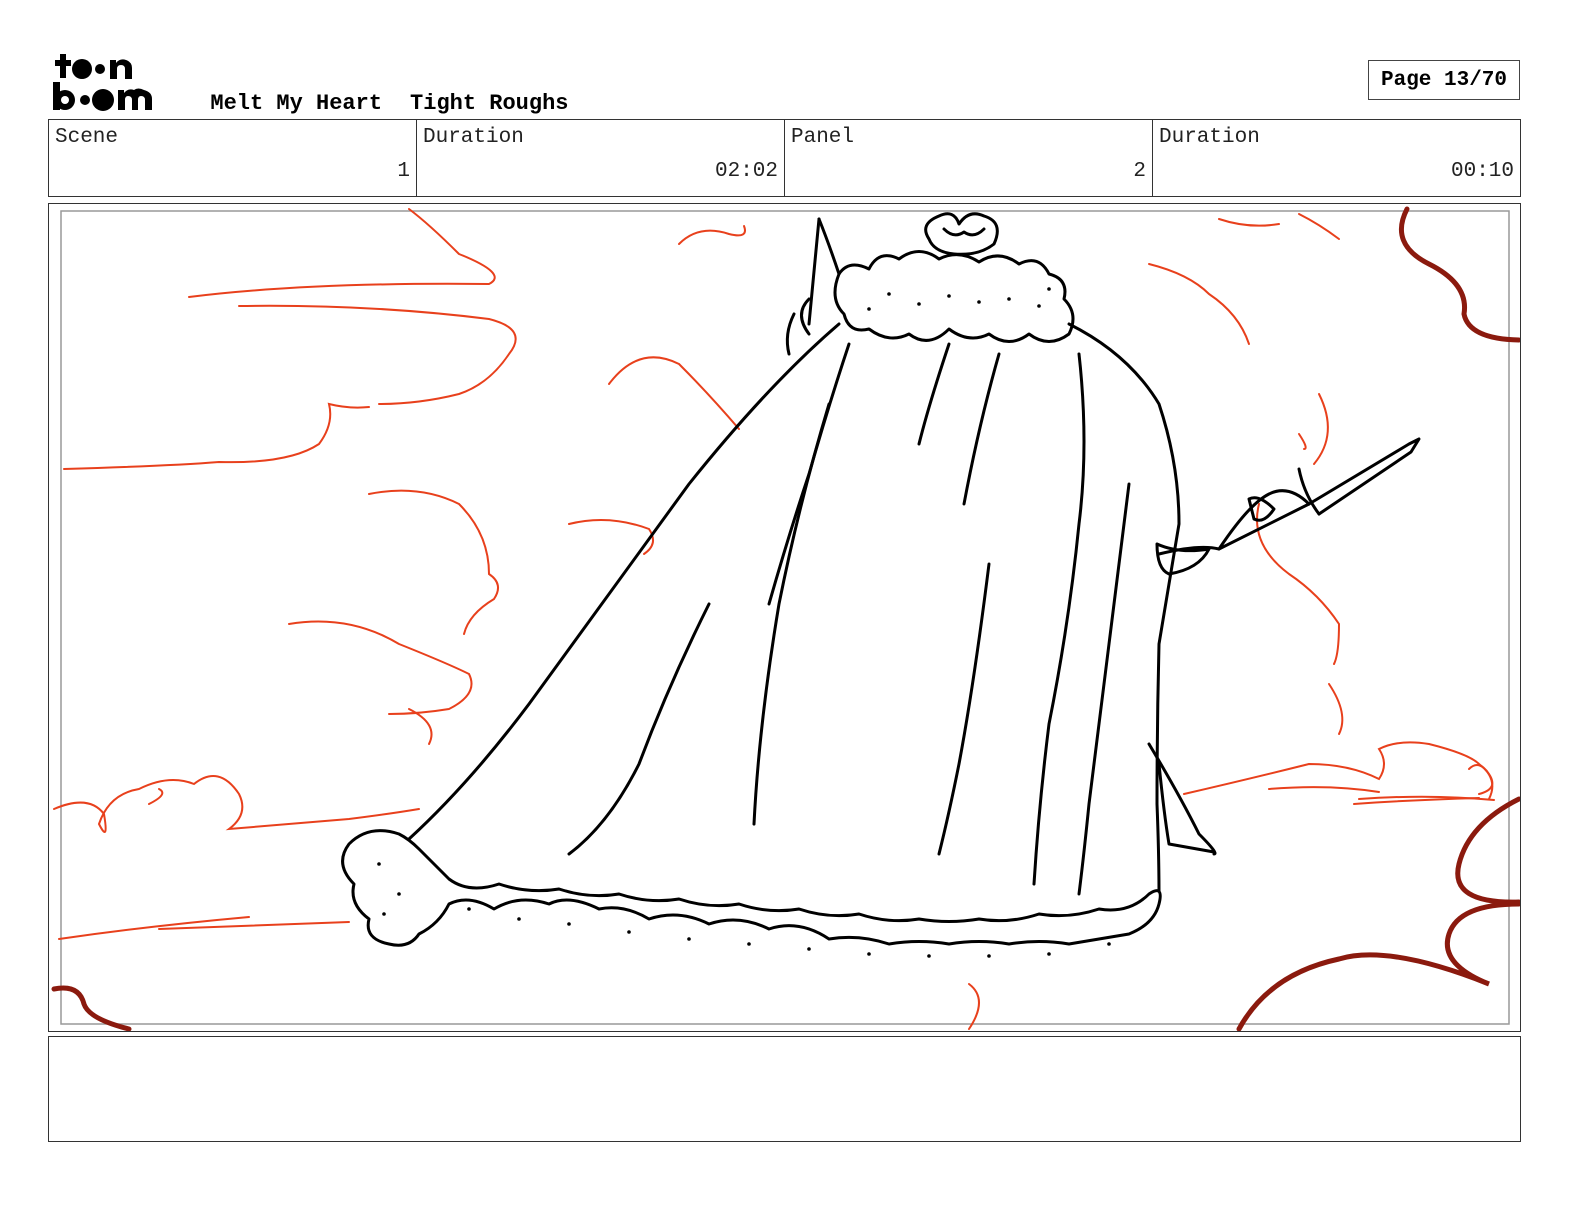 The height and width of the screenshot is (1224, 1584). Describe the element at coordinates (784, 1089) in the screenshot. I see `notes-box` at that location.